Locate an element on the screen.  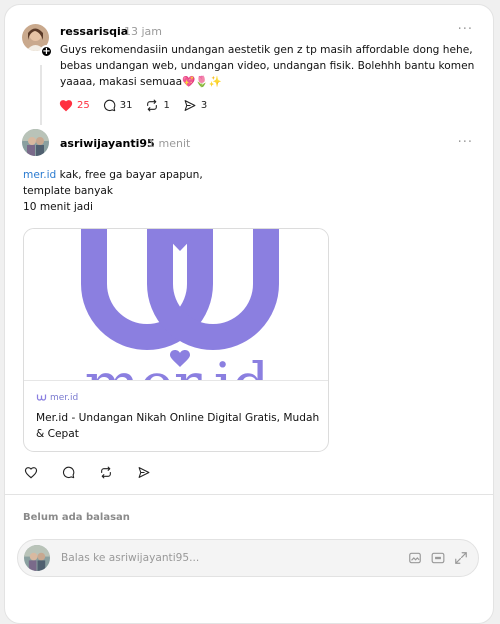
link-domain: mer.id is located at coordinates (57, 398).